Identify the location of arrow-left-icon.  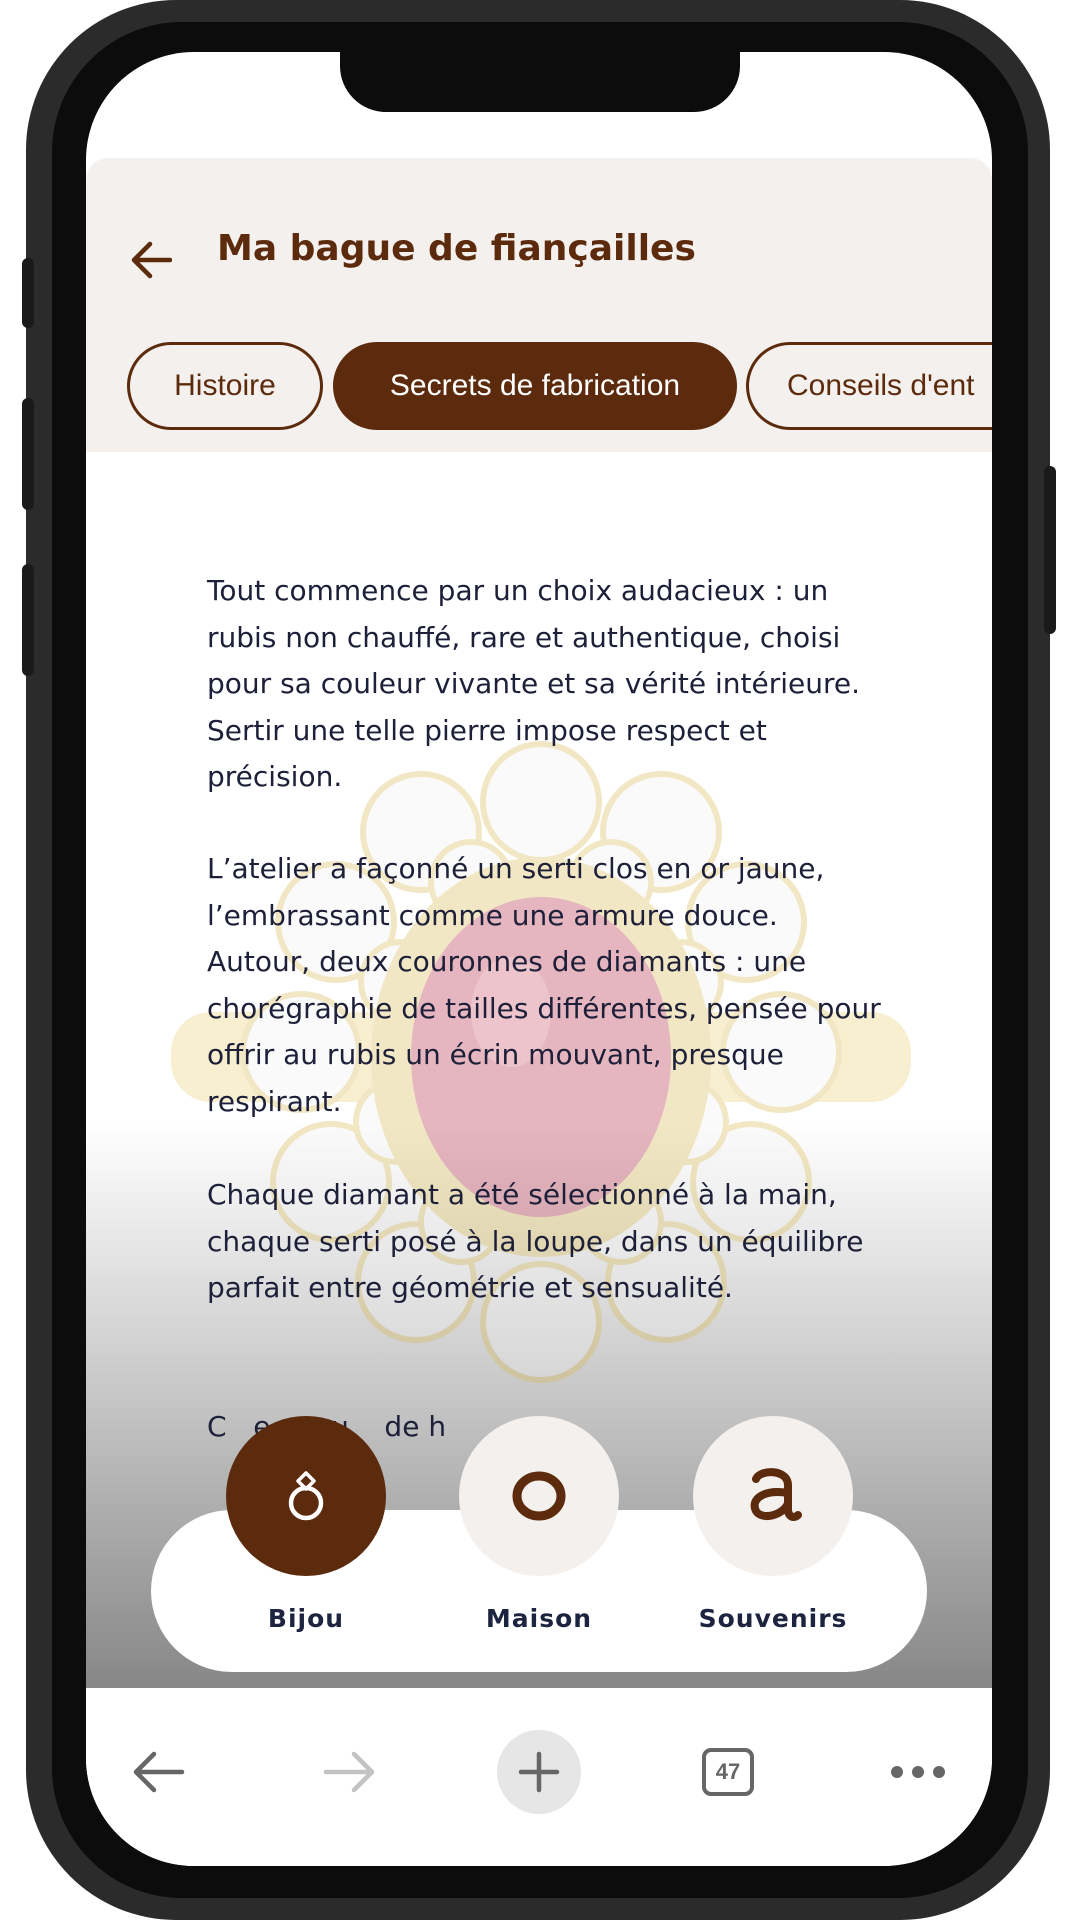
(152, 260).